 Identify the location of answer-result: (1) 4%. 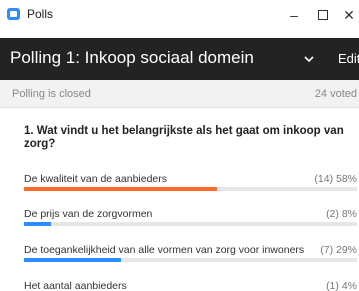
(341, 285).